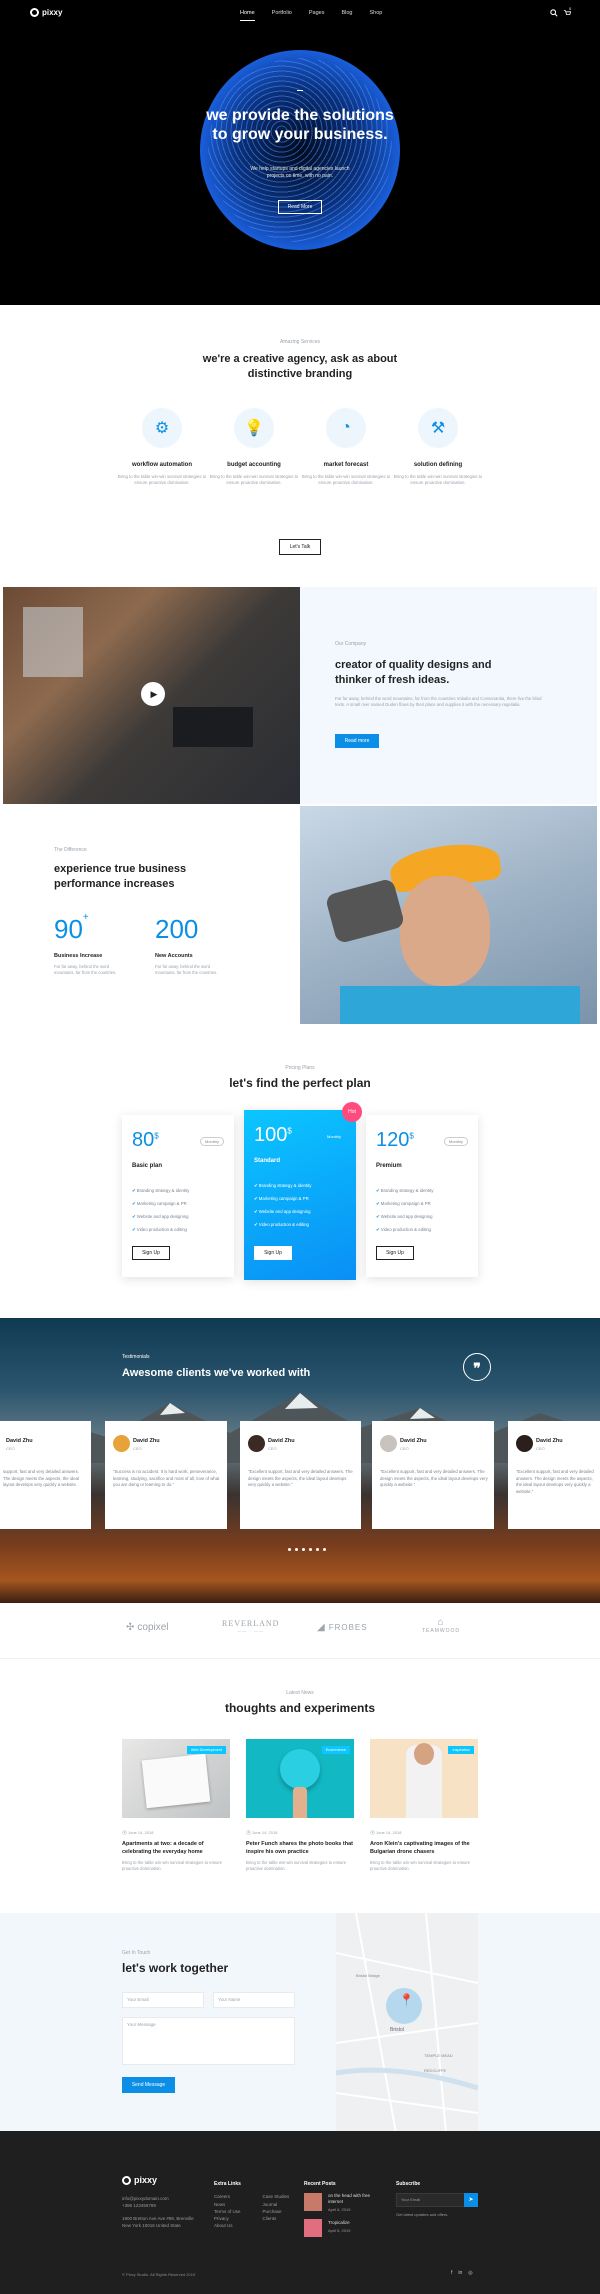 The image size is (600, 2294). What do you see at coordinates (250, 1626) in the screenshot?
I see `brand-reverland: REVERLAND —— · ——` at bounding box center [250, 1626].